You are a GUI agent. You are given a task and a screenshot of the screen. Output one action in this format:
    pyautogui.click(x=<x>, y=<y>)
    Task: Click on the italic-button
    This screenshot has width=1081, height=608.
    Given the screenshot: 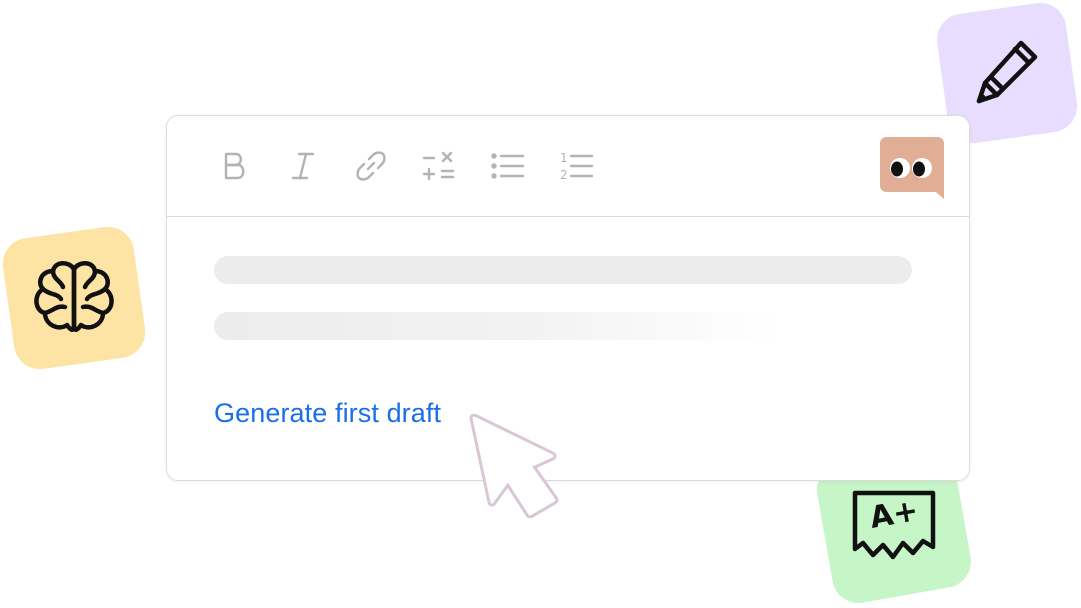 What is the action you would take?
    pyautogui.click(x=303, y=166)
    